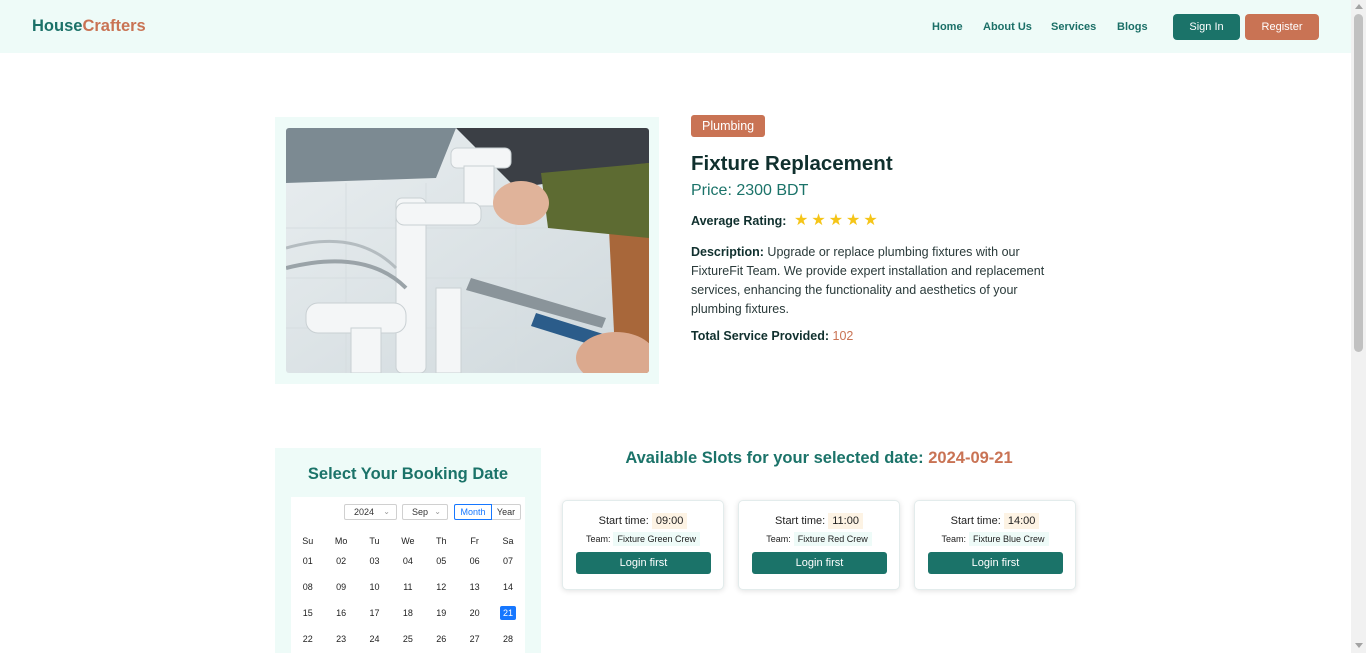  I want to click on team-name: Fixture Green Crew, so click(657, 539).